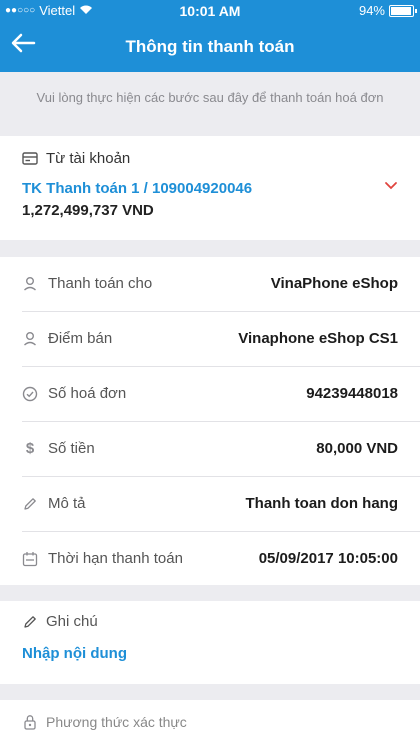 The image size is (420, 745). I want to click on detail-row-payee: Thanh toán cho VinaPhone eShop, so click(210, 284).